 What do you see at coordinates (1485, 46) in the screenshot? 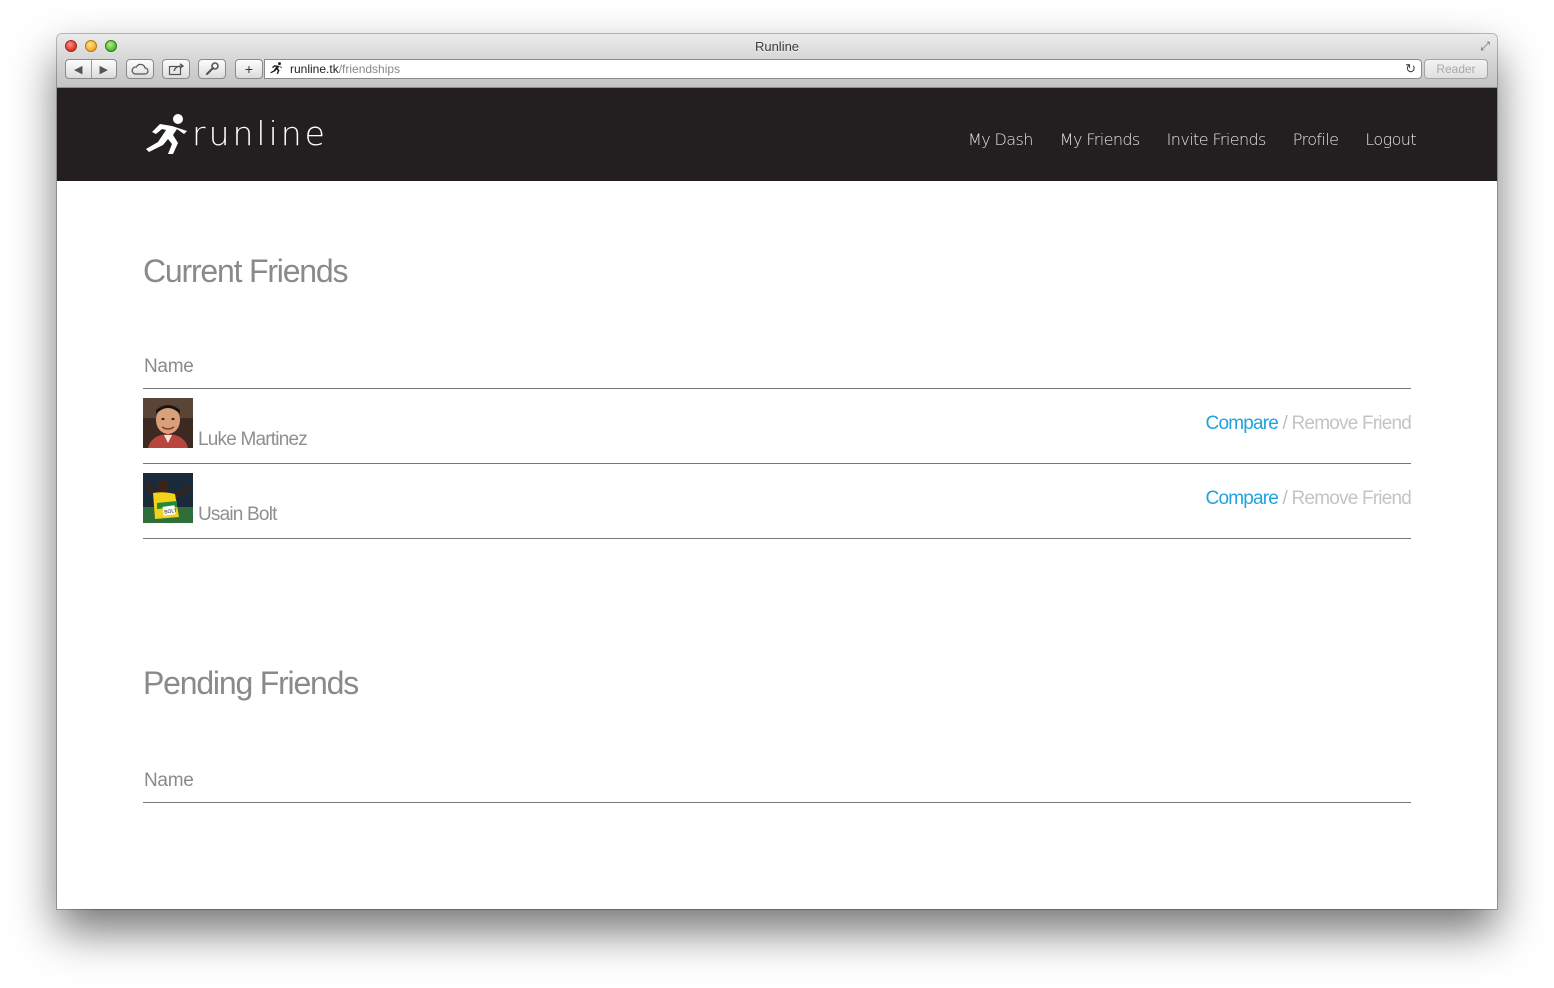
I see `fullscreen-icon: ⤢` at bounding box center [1485, 46].